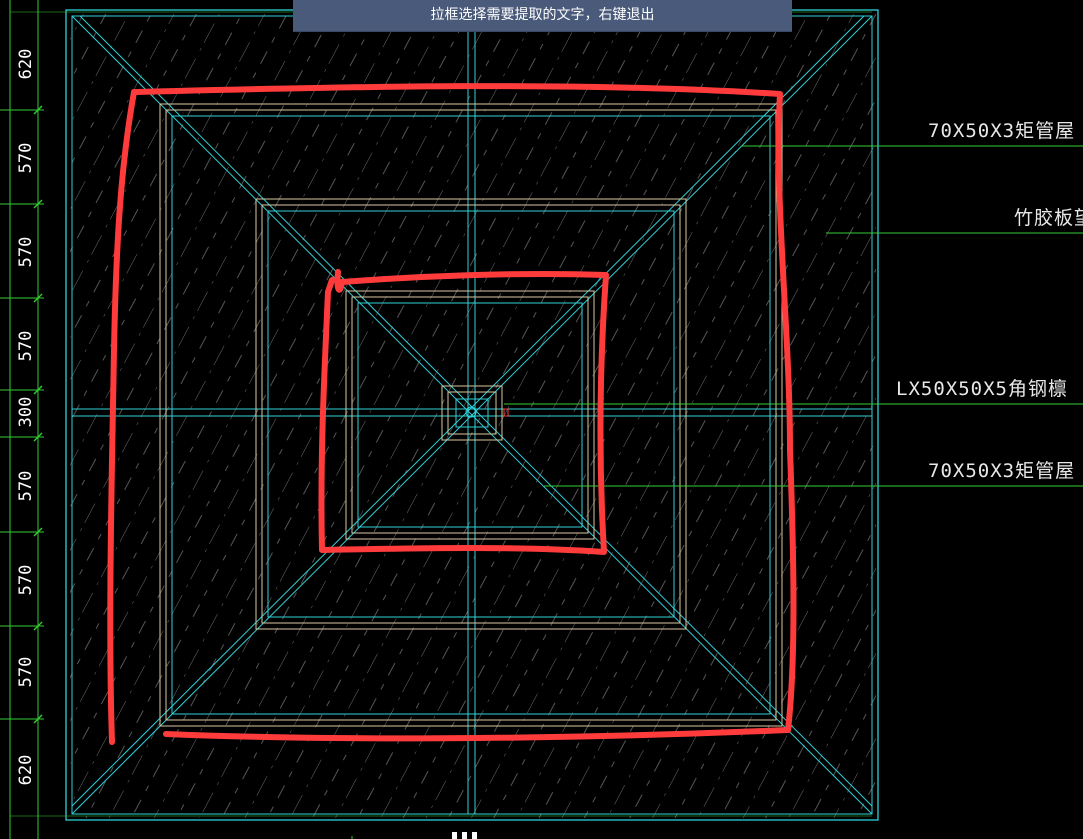 This screenshot has height=839, width=1083. I want to click on left-dimension-texts: 620 570 570 570 300 570 570 570 620, so click(26, 417).